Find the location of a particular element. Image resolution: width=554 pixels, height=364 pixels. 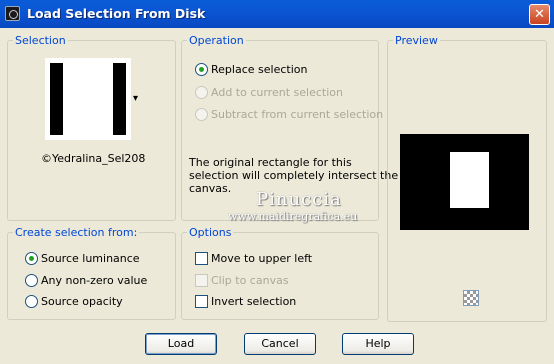

invert-selection-checkbox is located at coordinates (201, 301).